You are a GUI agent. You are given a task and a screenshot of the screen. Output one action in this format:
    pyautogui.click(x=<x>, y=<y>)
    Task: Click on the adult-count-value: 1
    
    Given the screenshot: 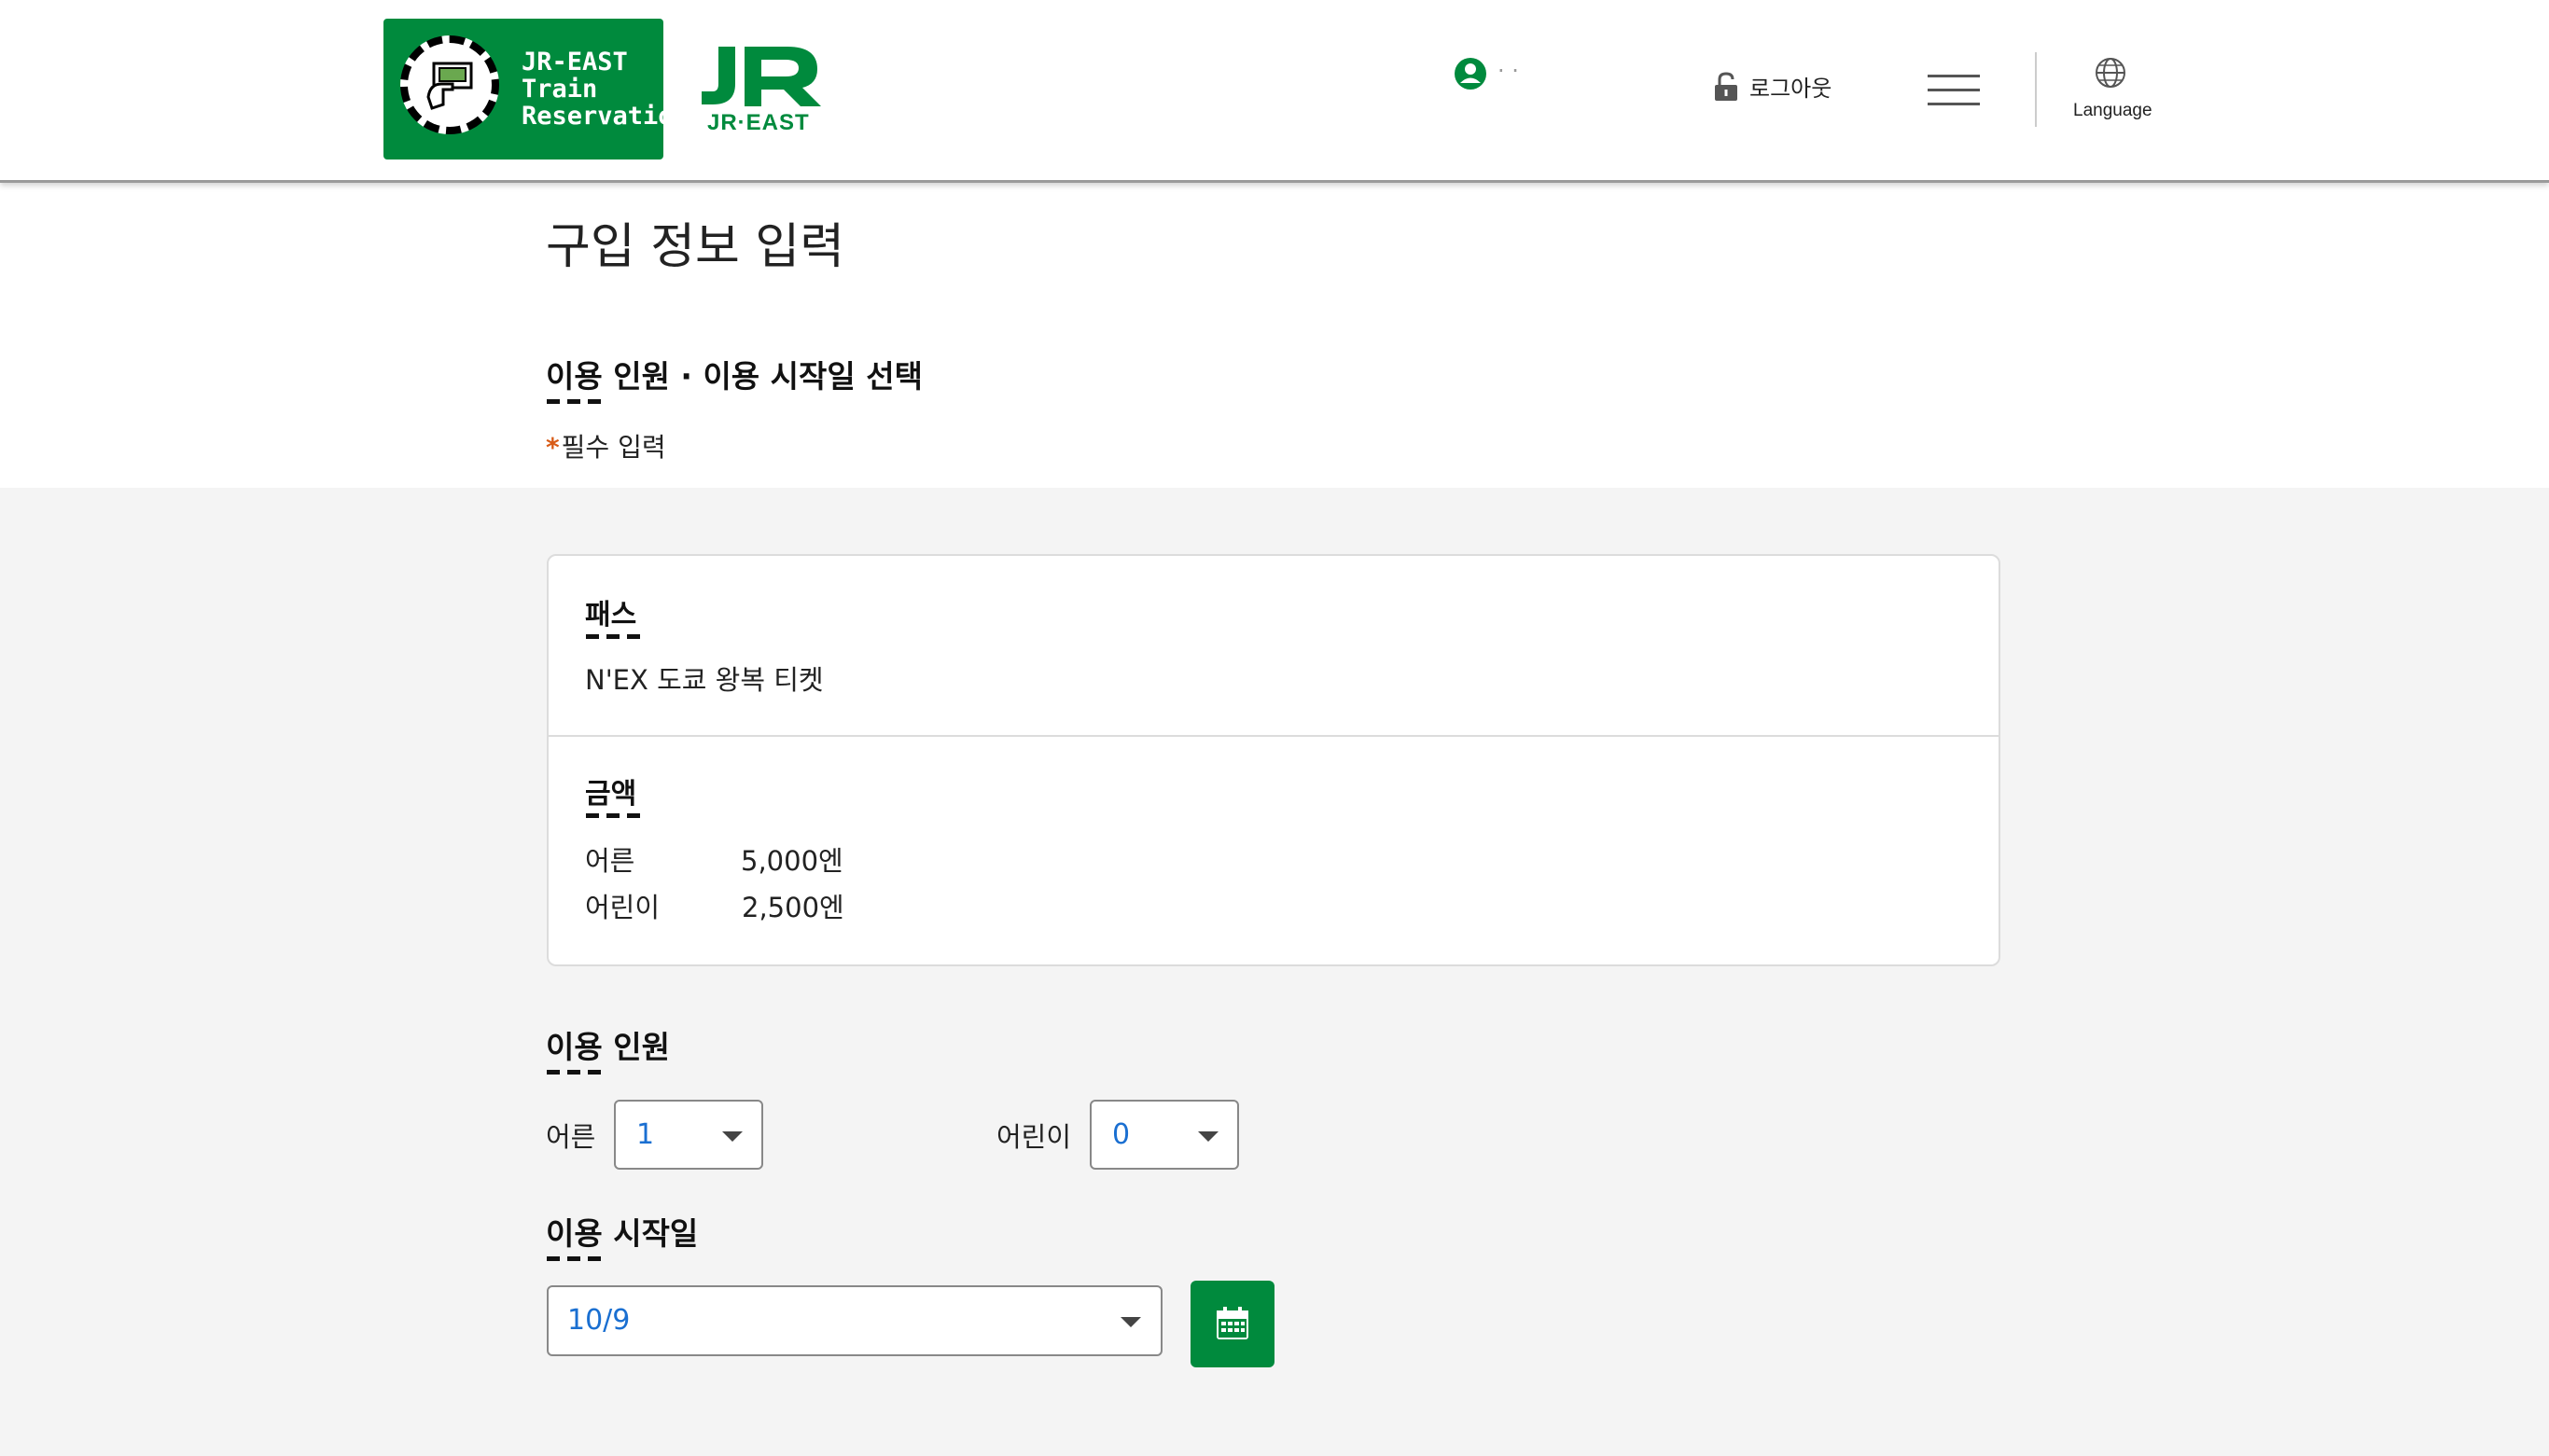 What is the action you would take?
    pyautogui.click(x=645, y=1134)
    